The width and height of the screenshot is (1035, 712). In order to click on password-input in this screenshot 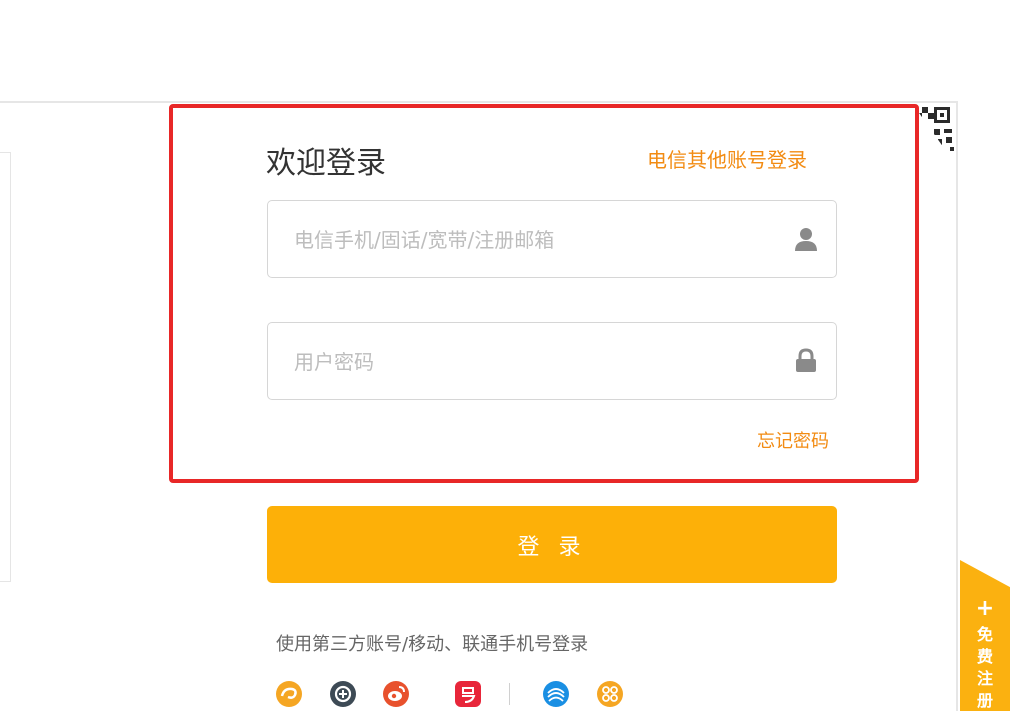, I will do `click(534, 362)`.